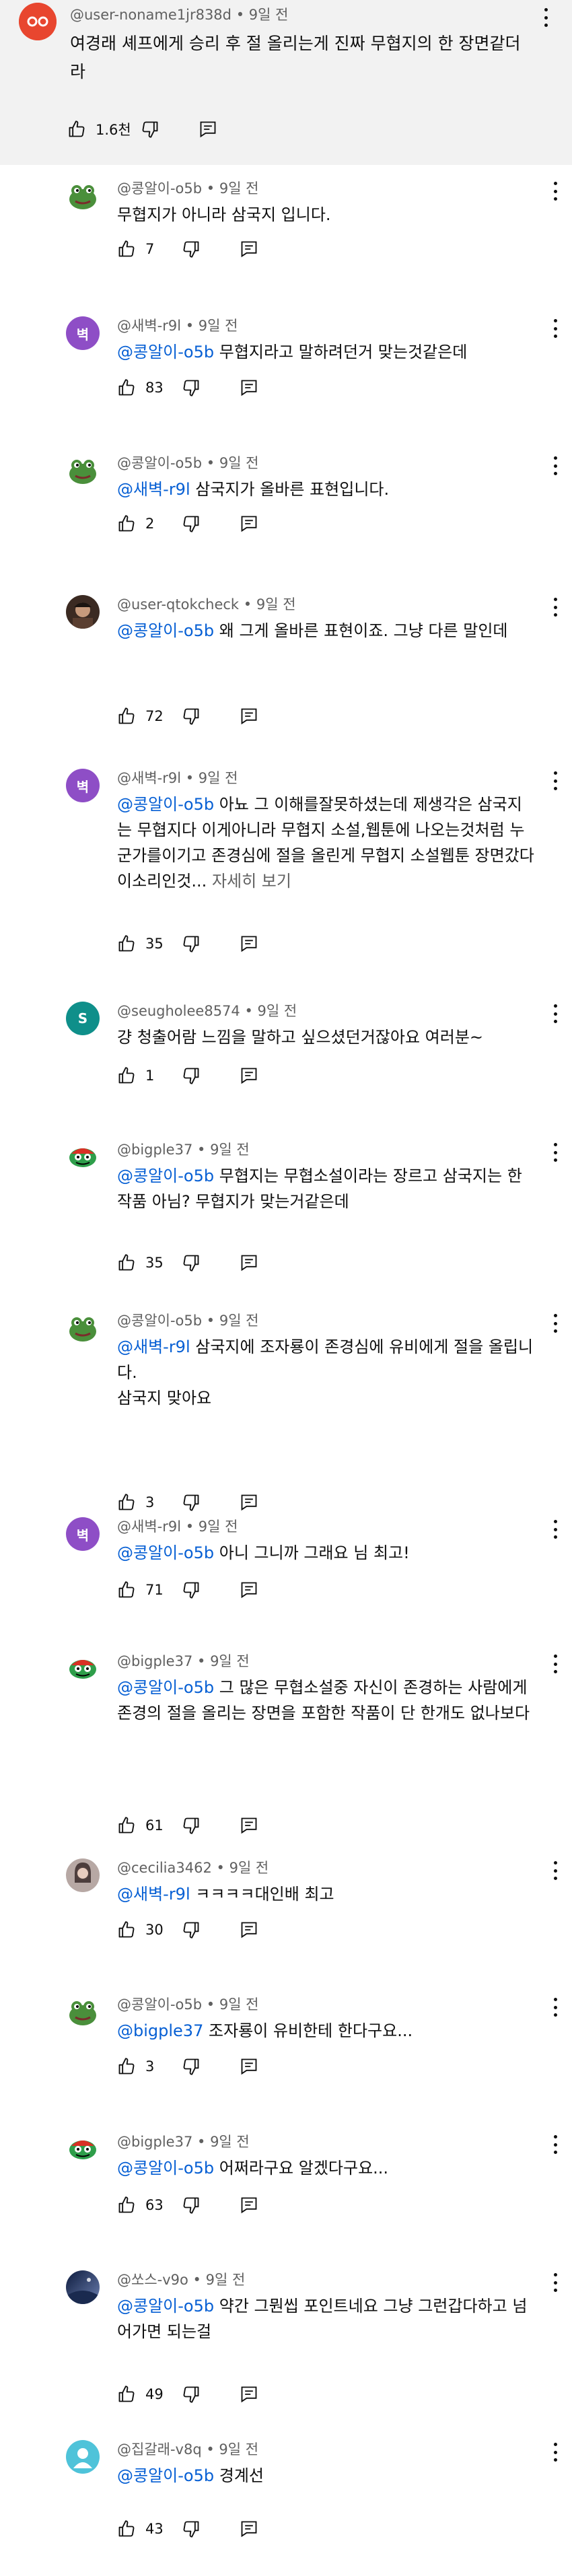 The image size is (572, 2576). Describe the element at coordinates (144, 716) in the screenshot. I see `like-button: 72` at that location.